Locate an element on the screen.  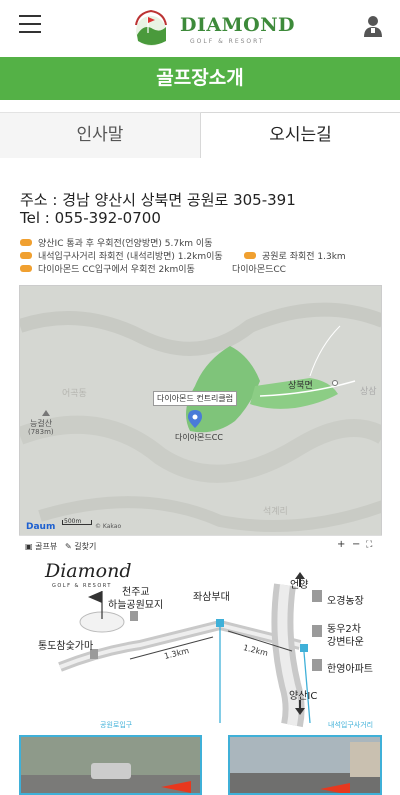
map-marker-icon is located at coordinates (195, 419).